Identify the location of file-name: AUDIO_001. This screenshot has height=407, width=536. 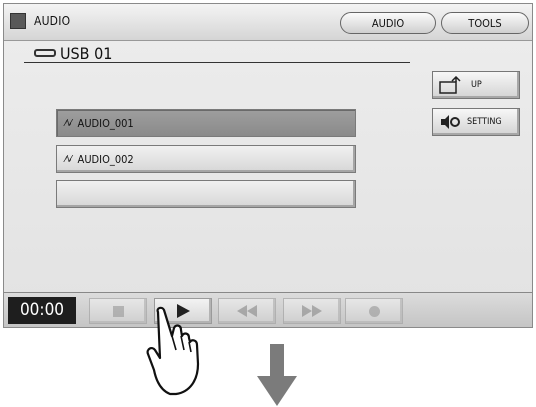
(105, 123).